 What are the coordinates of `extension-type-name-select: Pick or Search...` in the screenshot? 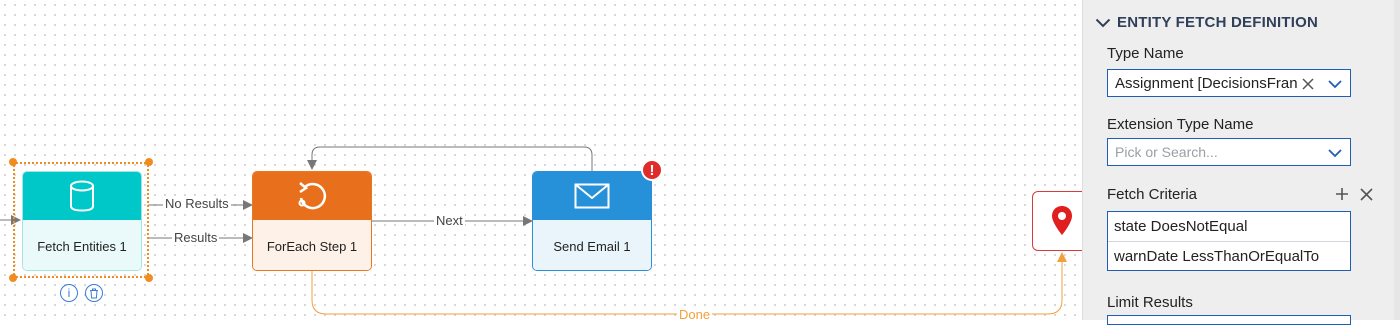 It's located at (1229, 152).